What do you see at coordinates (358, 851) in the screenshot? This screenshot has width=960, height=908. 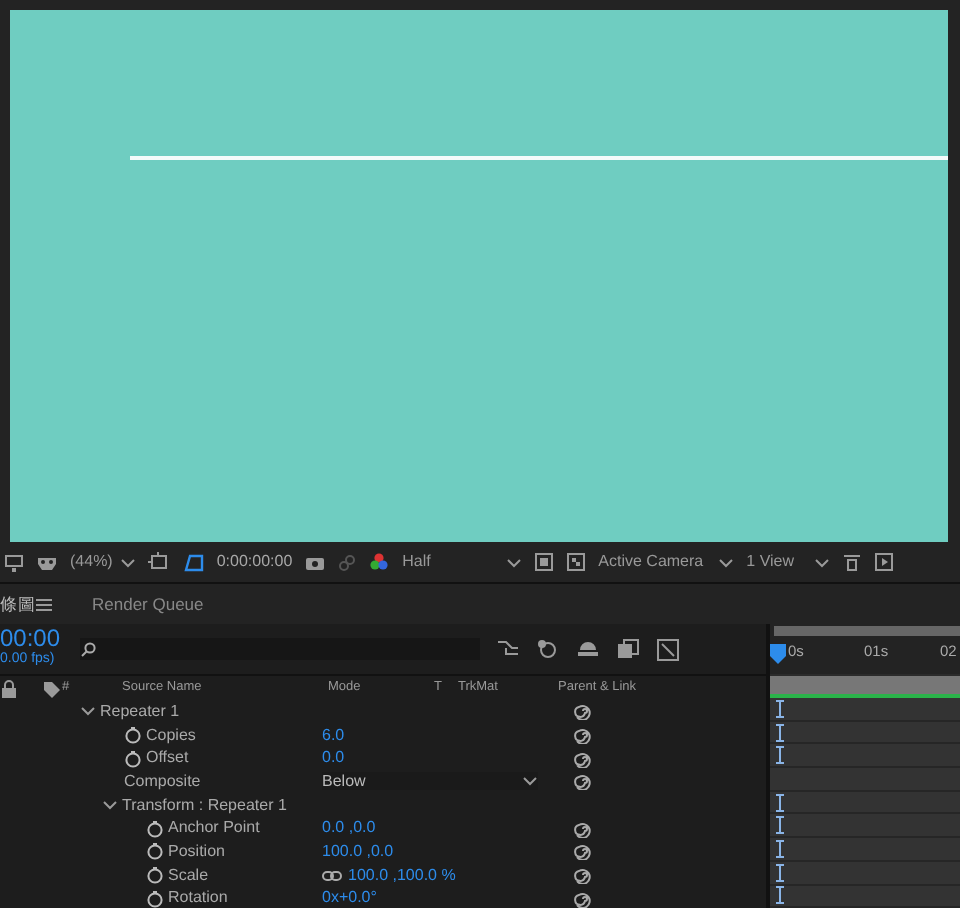 I see `property-value: 100.0 ,0.0` at bounding box center [358, 851].